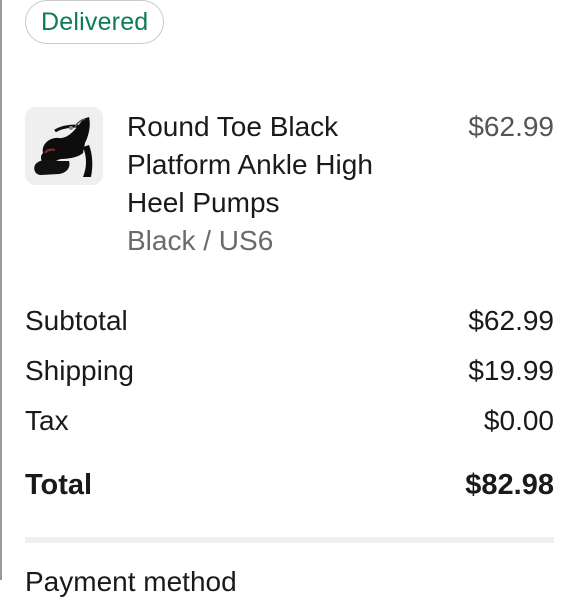  I want to click on product-variant: Black / US6, so click(200, 240).